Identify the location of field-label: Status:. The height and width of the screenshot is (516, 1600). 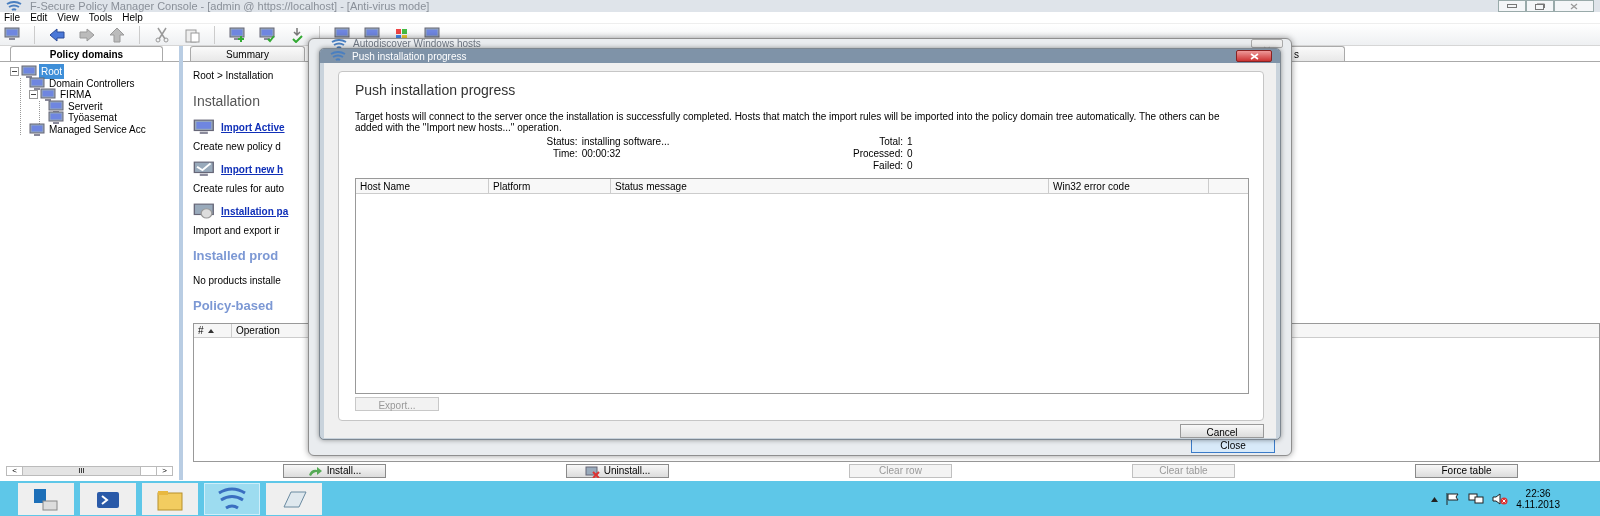
(561, 142).